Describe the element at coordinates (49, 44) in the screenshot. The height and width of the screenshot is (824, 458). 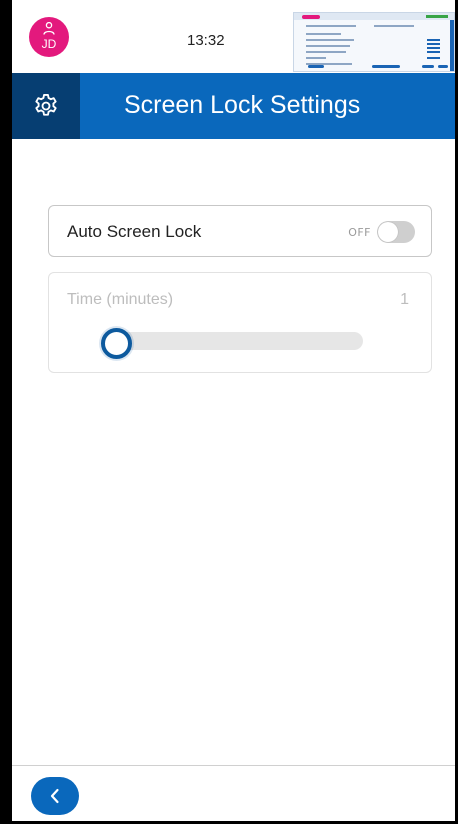
I see `avatar-initials: JD` at that location.